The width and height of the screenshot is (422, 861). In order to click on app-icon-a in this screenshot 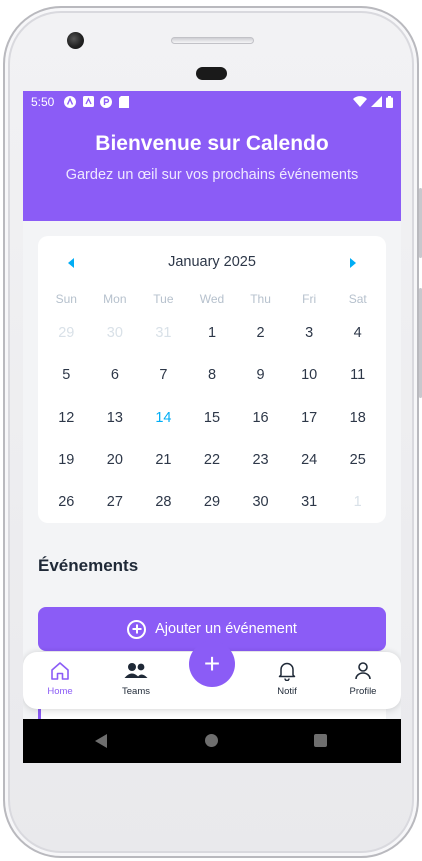, I will do `click(70, 101)`.